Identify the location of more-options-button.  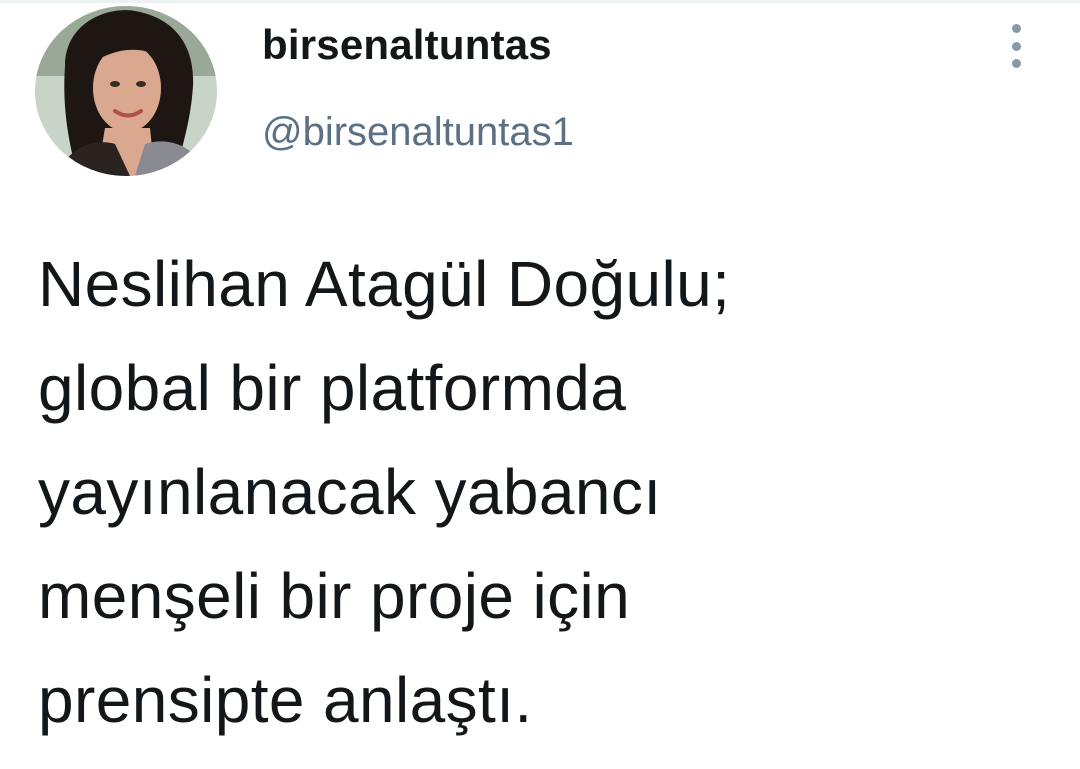
(1016, 46).